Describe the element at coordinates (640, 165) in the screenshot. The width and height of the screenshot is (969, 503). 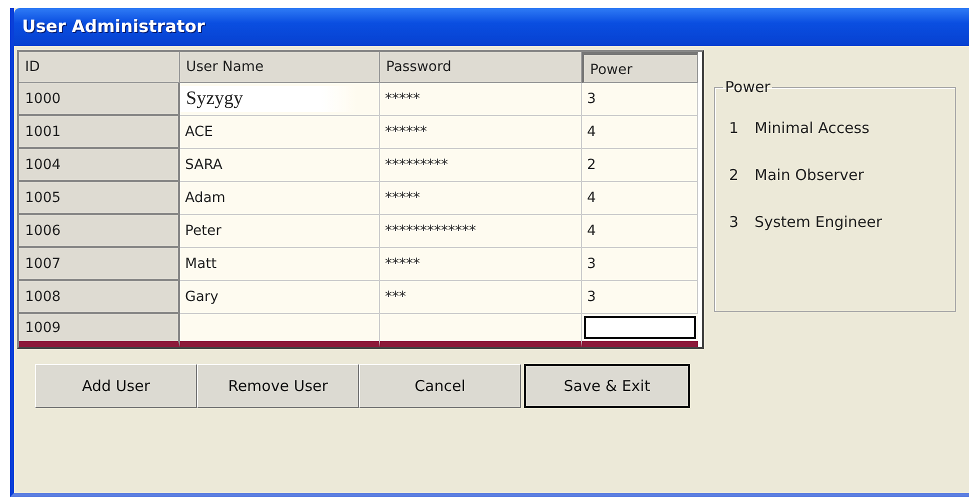
I see `table-cell: 2` at that location.